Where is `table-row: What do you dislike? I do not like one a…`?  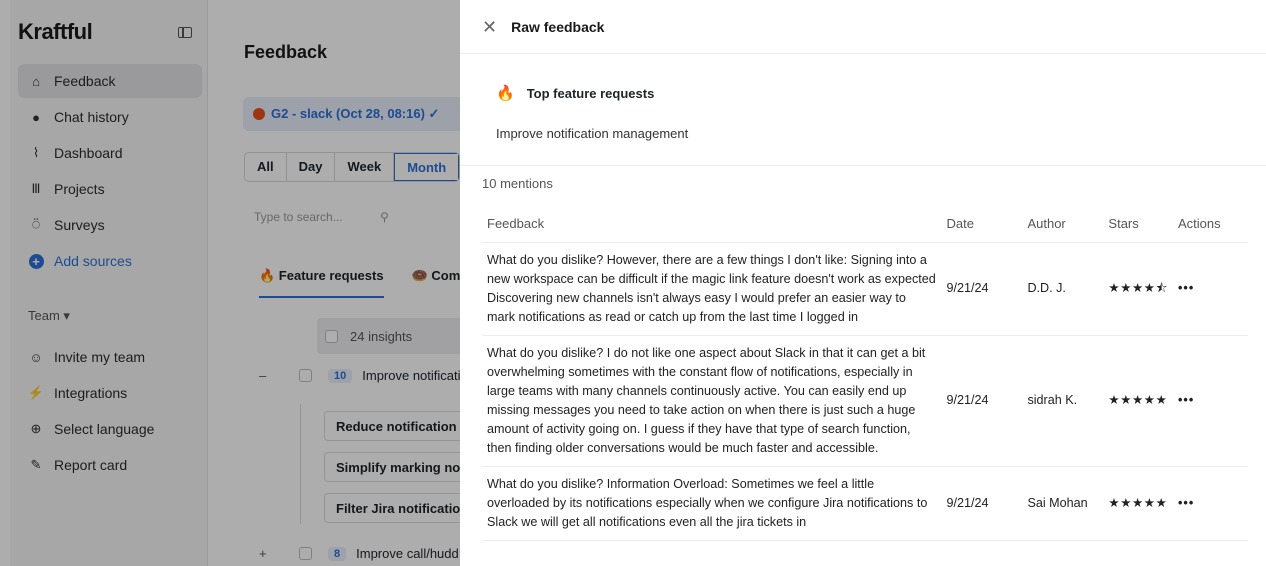 table-row: What do you dislike? I do not like one a… is located at coordinates (865, 401).